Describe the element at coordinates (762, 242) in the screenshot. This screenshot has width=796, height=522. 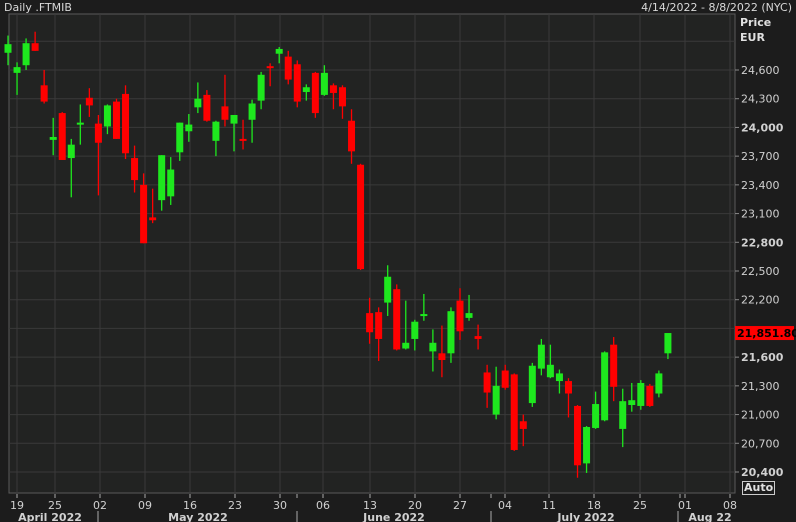
I see `y-tick-label: 22,800` at that location.